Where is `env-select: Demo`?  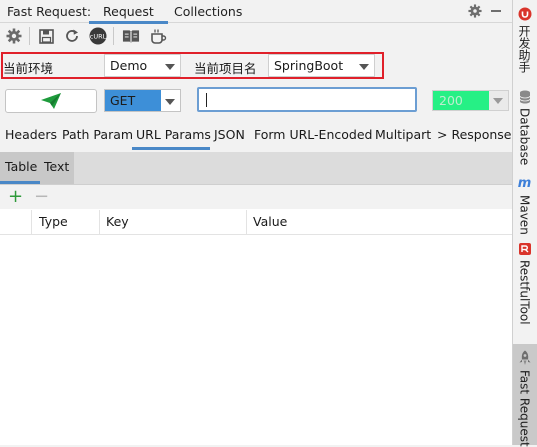
env-select: Demo is located at coordinates (142, 65).